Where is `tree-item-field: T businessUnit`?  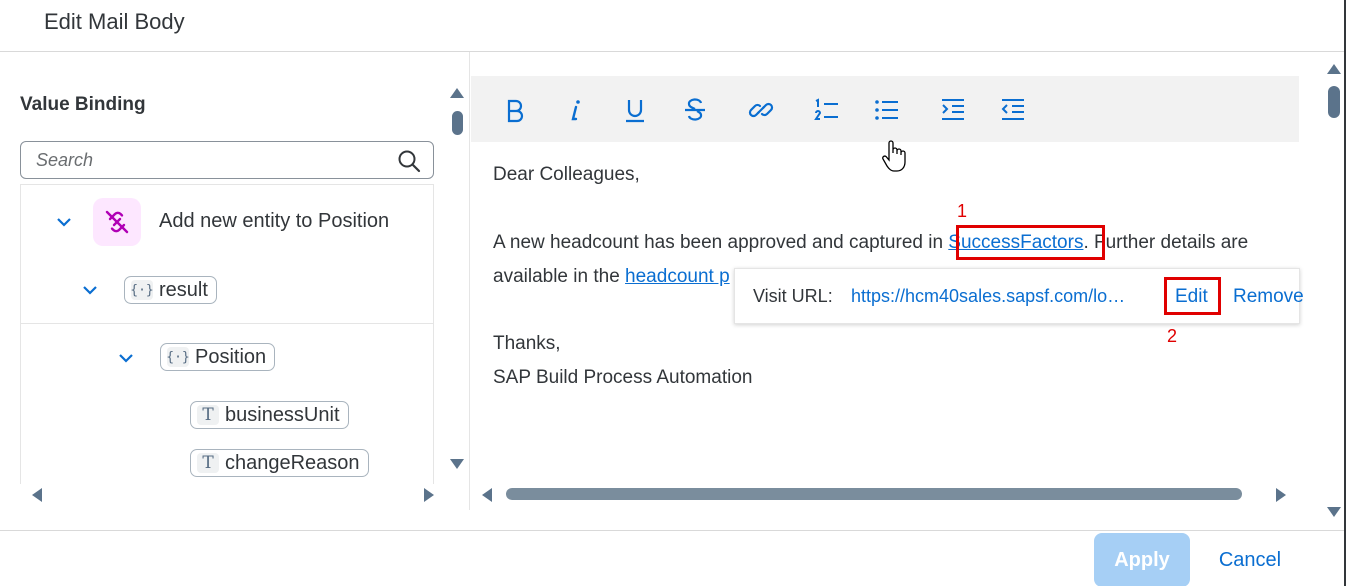
tree-item-field: T businessUnit is located at coordinates (227, 416).